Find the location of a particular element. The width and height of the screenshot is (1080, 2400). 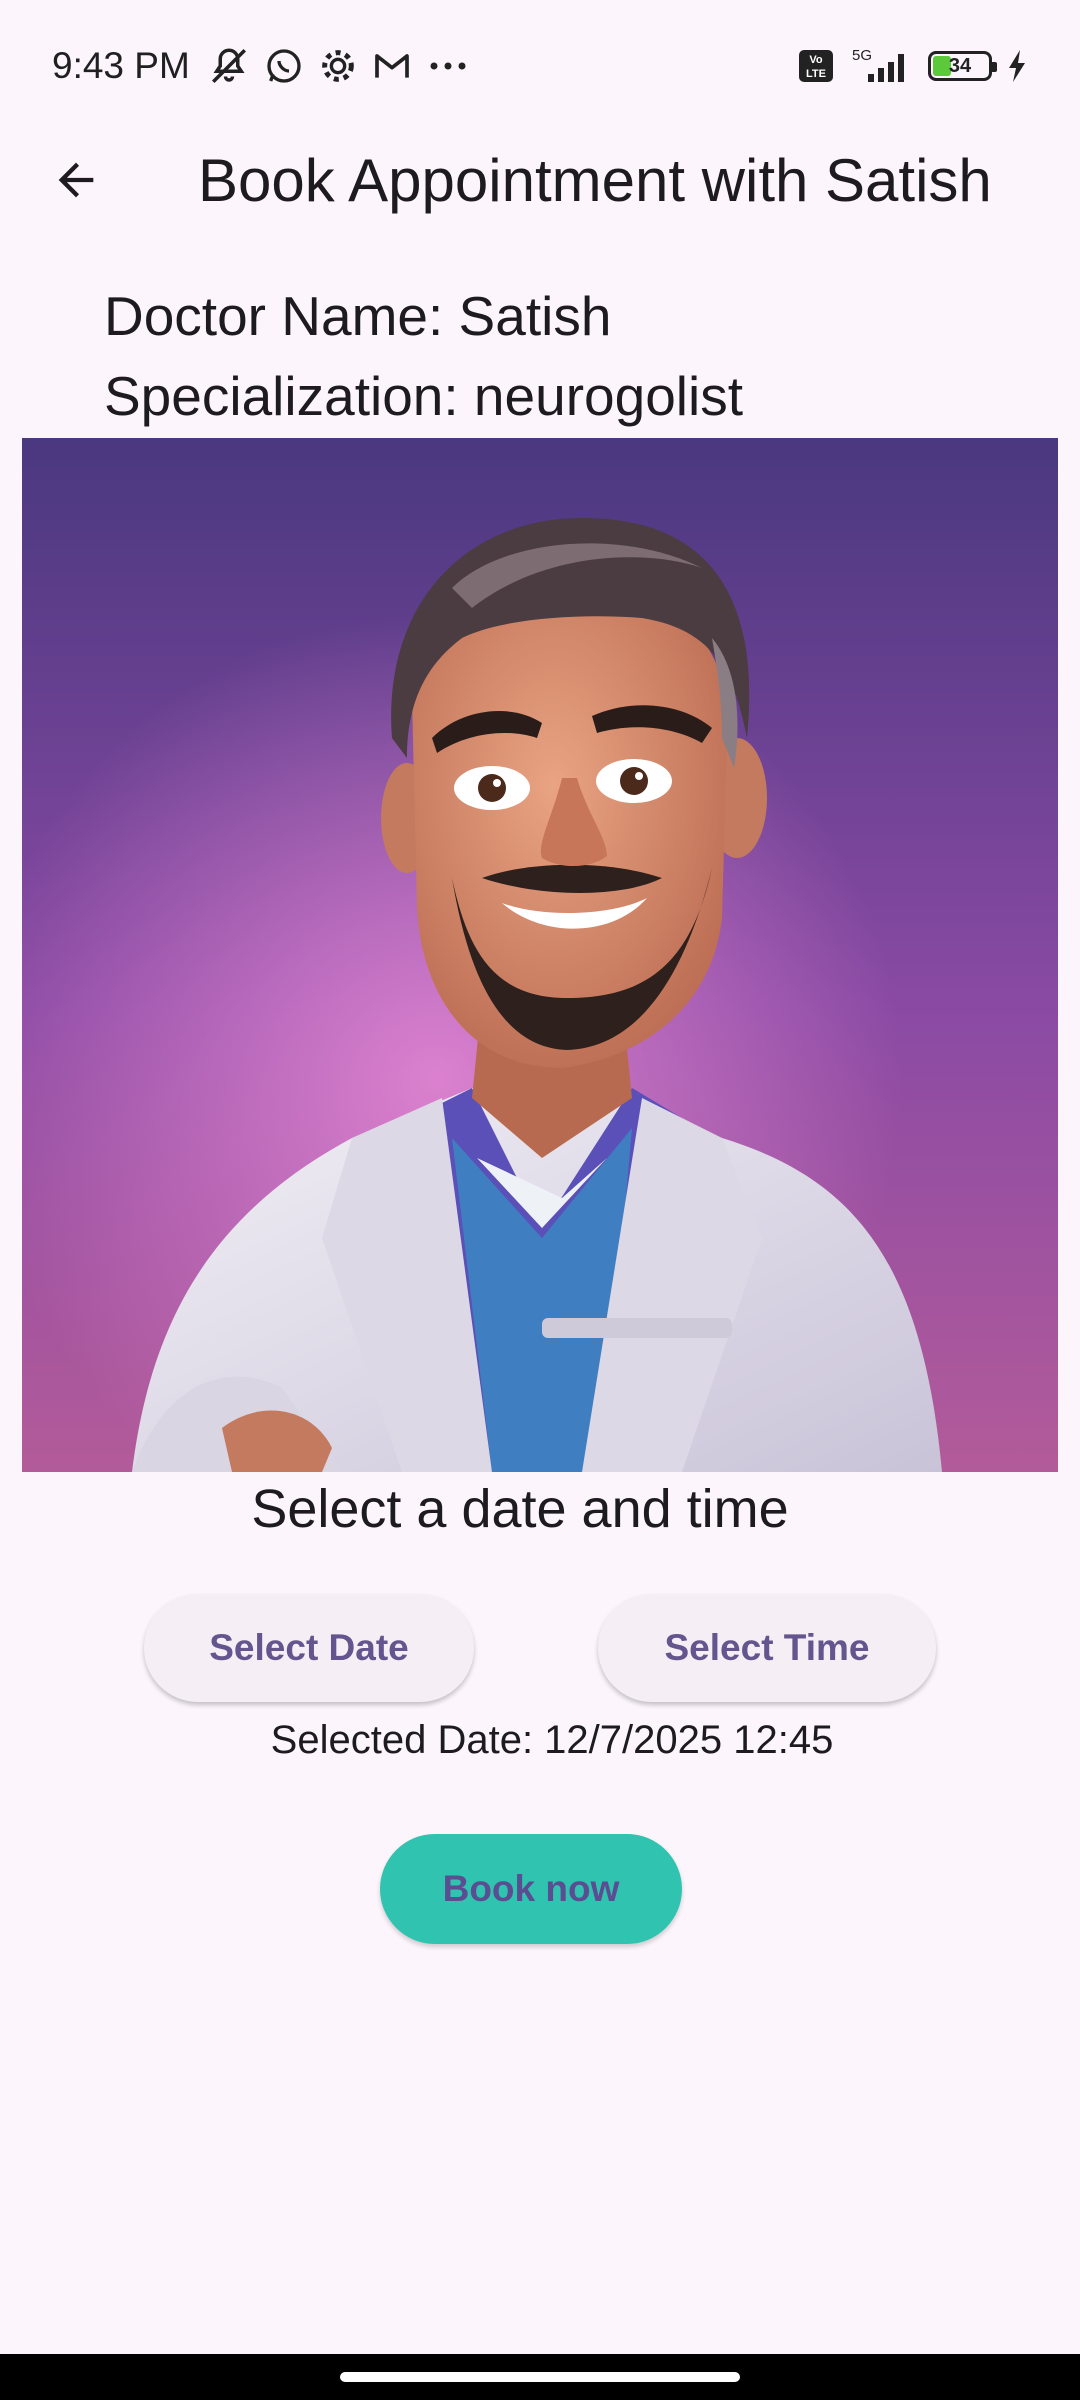

doctor-specialization: Specialization: neurogolist is located at coordinates (423, 396).